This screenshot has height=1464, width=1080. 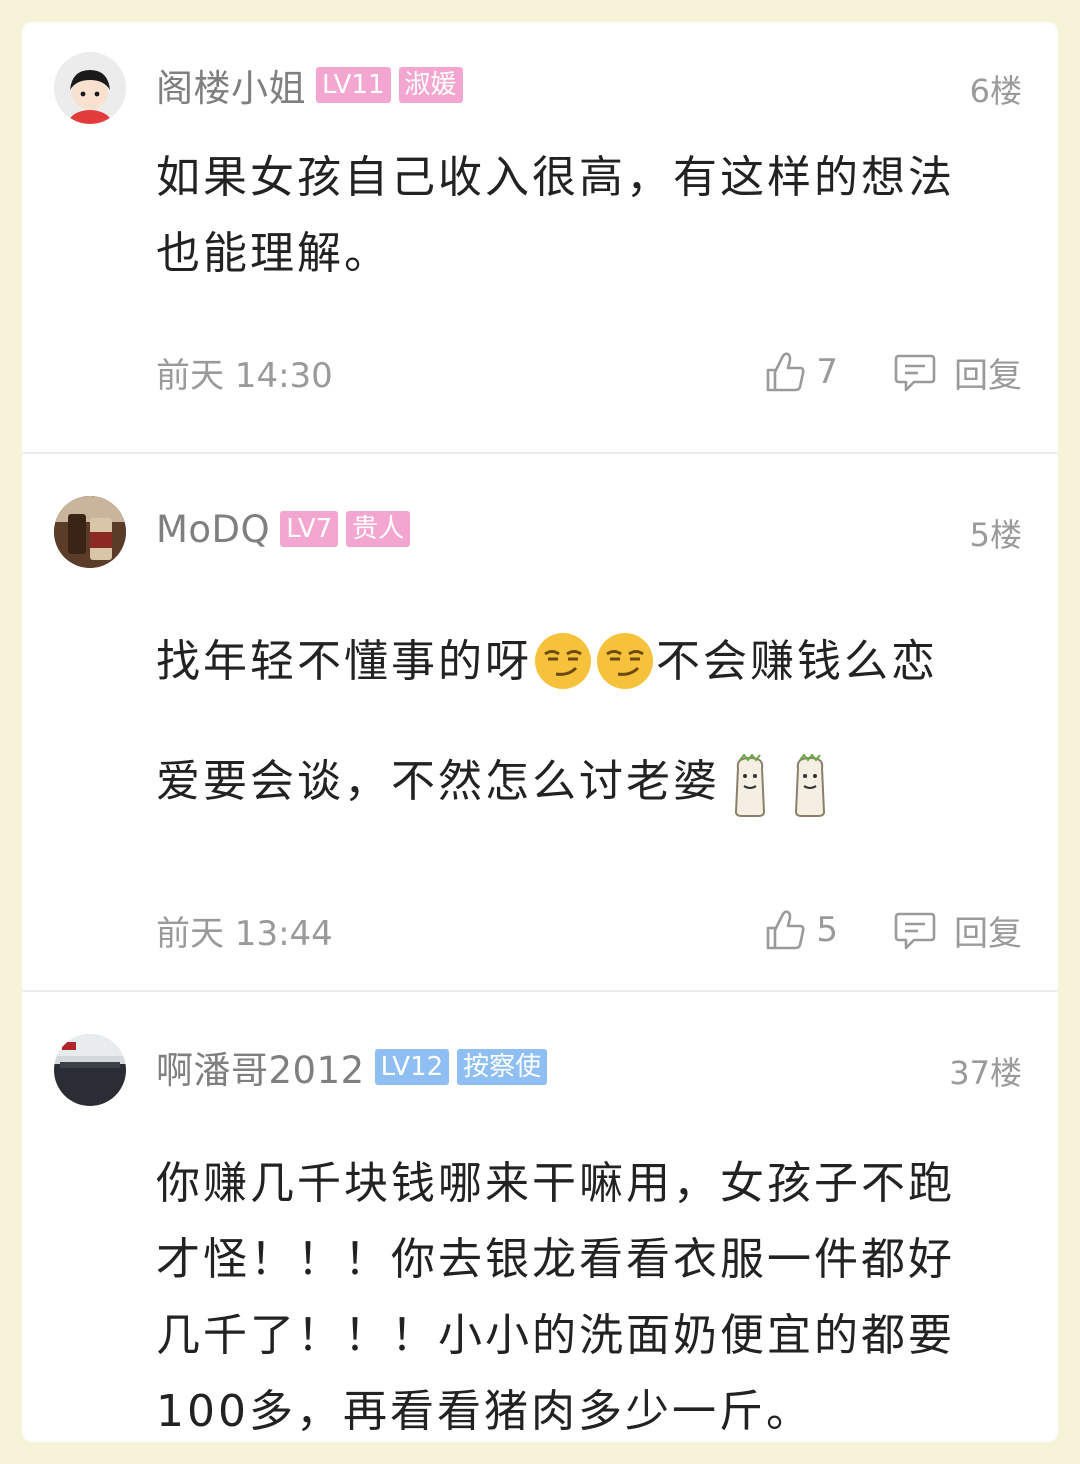 What do you see at coordinates (589, 372) in the screenshot?
I see `comment-footer: 前天 14:30 7 回复` at bounding box center [589, 372].